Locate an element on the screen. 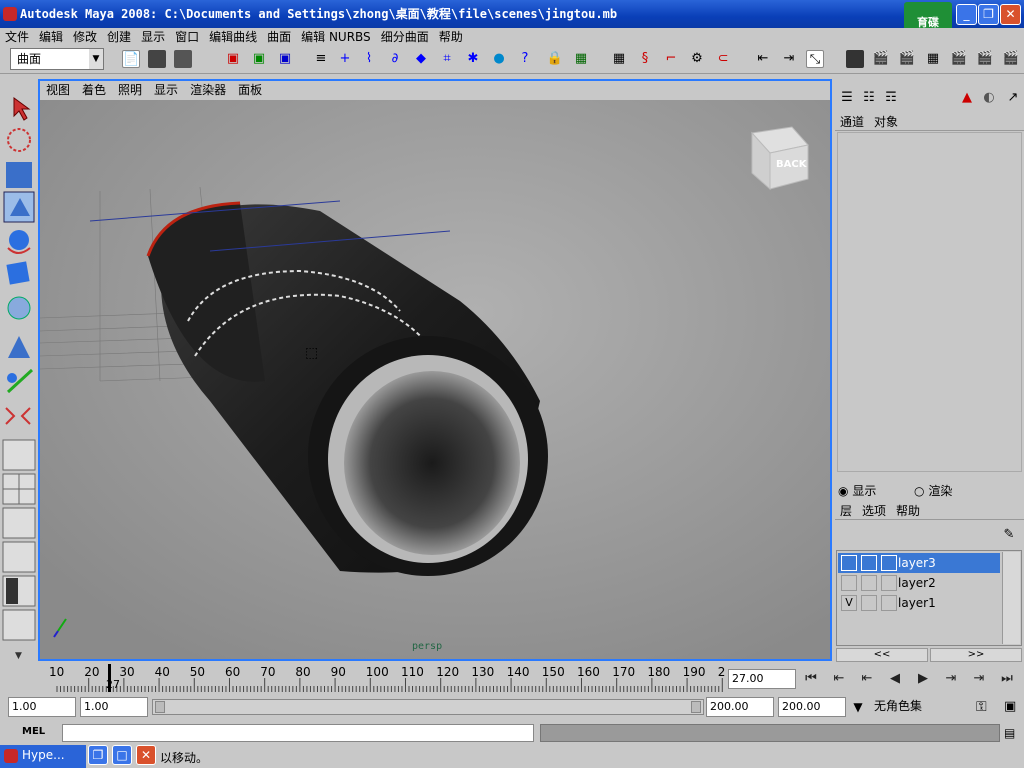 The width and height of the screenshot is (1024, 768). viewport-menu-view: 视图 is located at coordinates (58, 90).